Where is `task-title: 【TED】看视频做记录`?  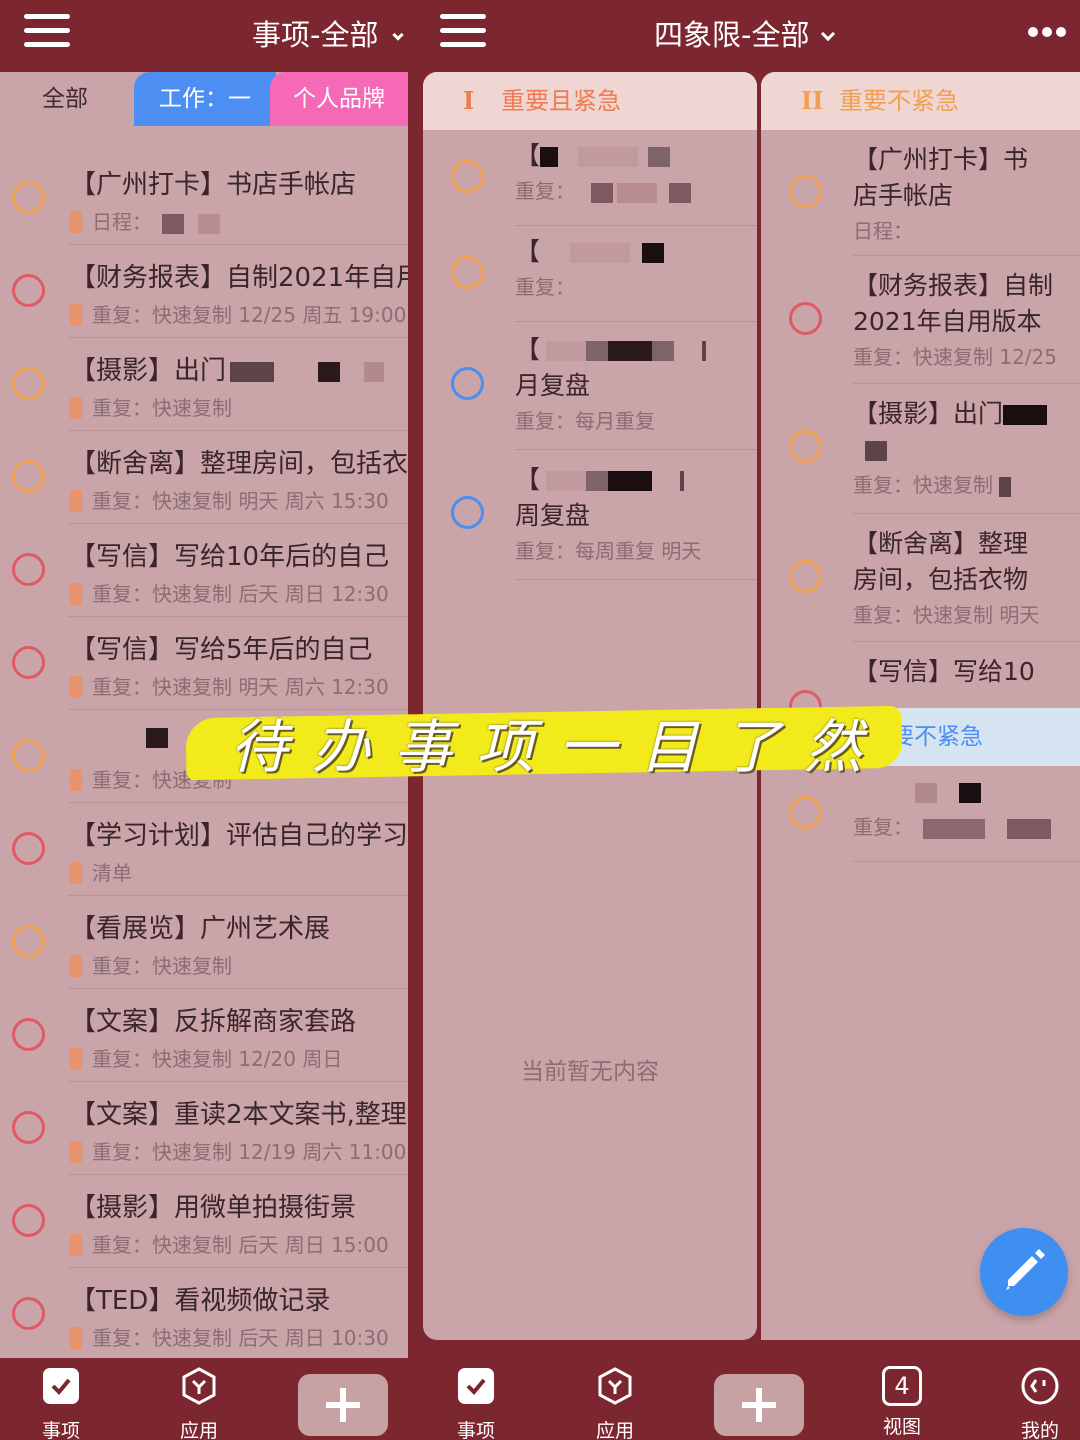 task-title: 【TED】看视频做记录 is located at coordinates (200, 1301).